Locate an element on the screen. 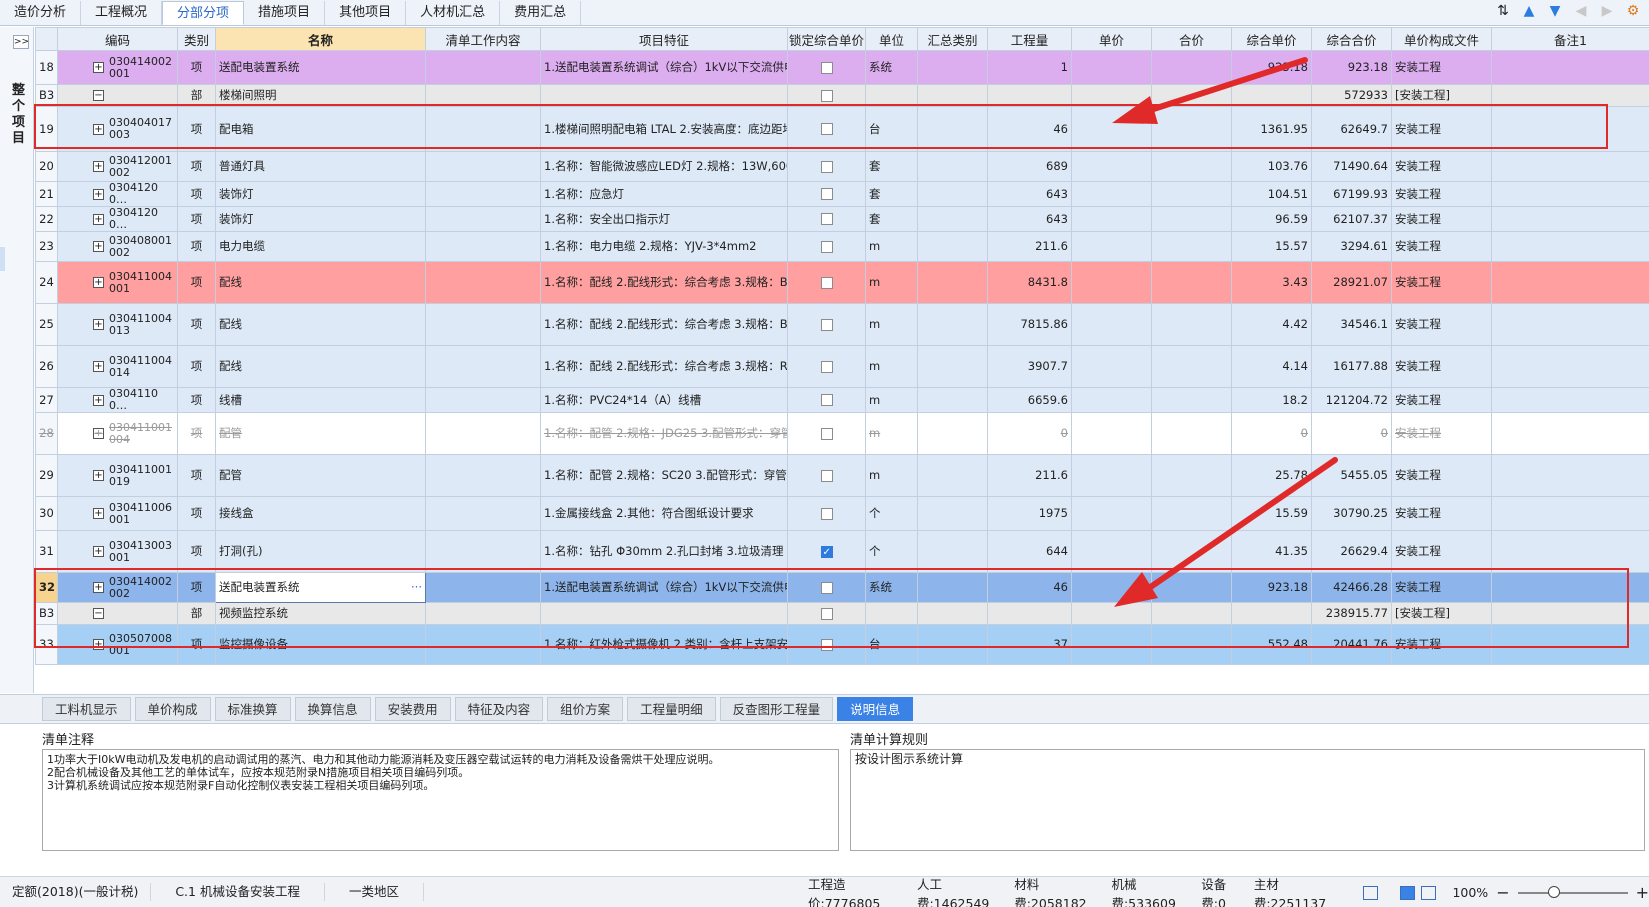 The height and width of the screenshot is (907, 1649). name-cell: 装饰灯 is located at coordinates (320, 219).